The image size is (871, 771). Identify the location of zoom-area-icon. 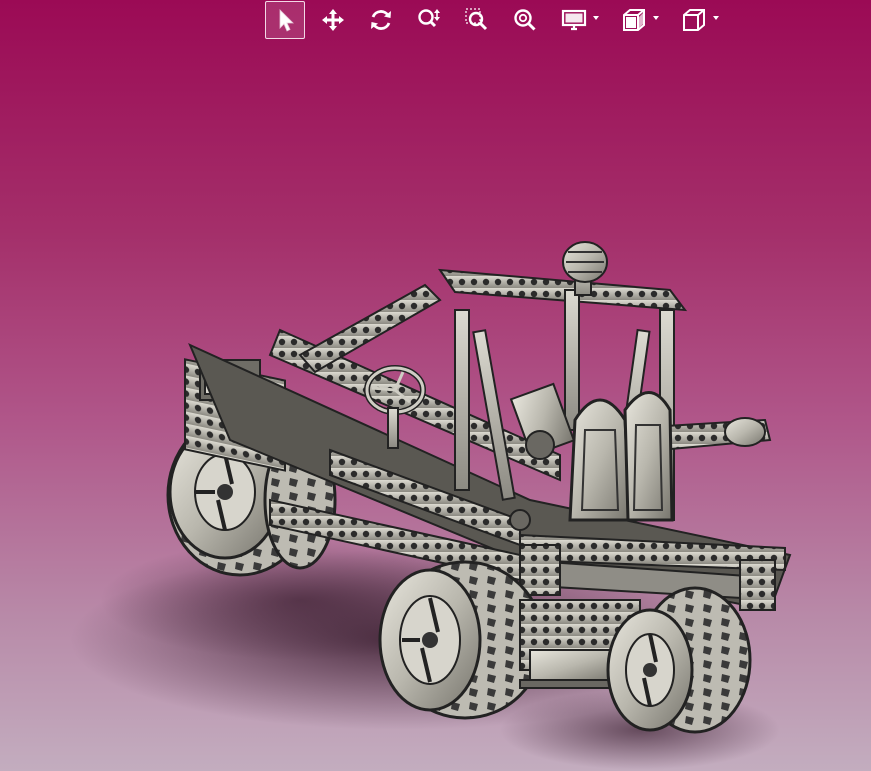
(476, 19).